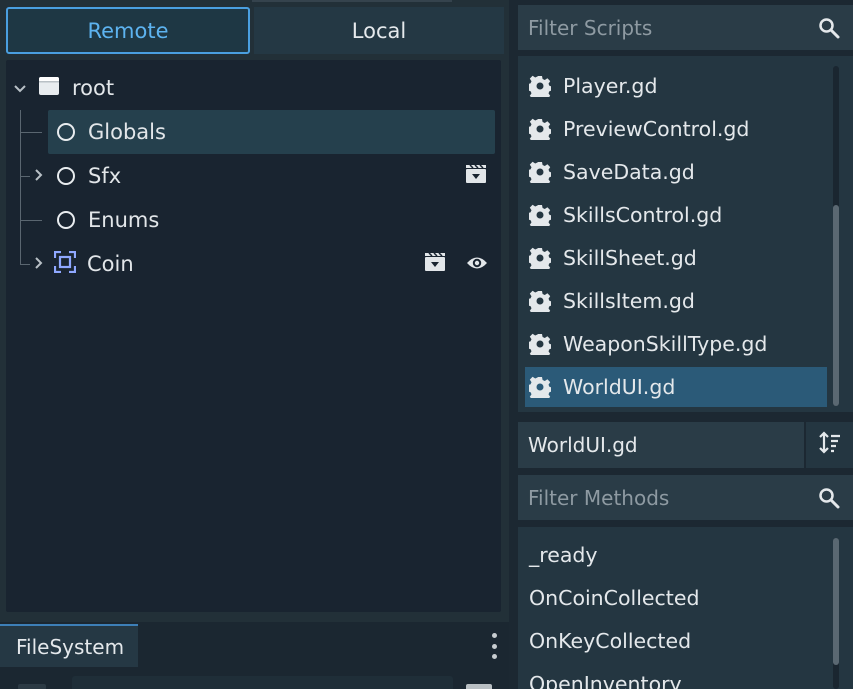 This screenshot has height=689, width=853. Describe the element at coordinates (836, 601) in the screenshot. I see `methods-scrollbar-thumb` at that location.